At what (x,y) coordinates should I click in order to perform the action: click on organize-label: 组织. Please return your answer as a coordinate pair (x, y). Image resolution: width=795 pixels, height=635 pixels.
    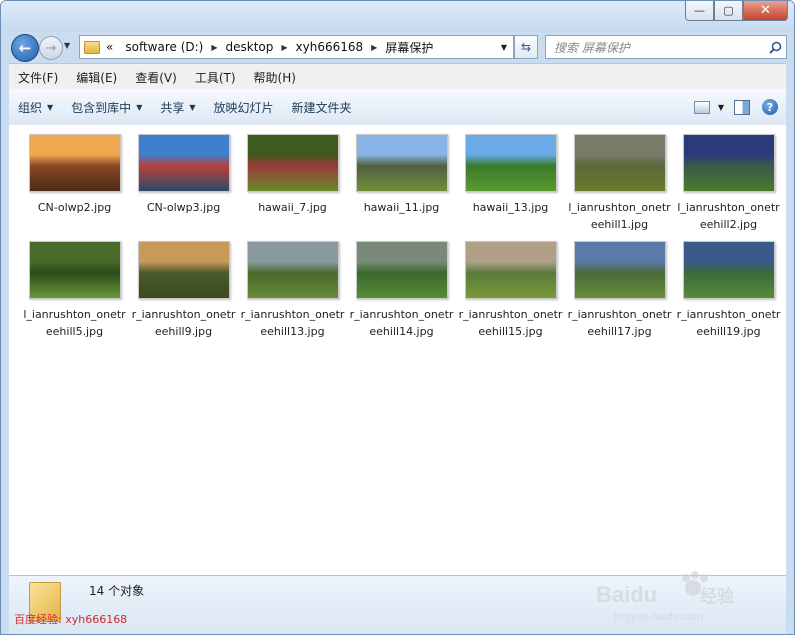
    Looking at the image, I should click on (30, 107).